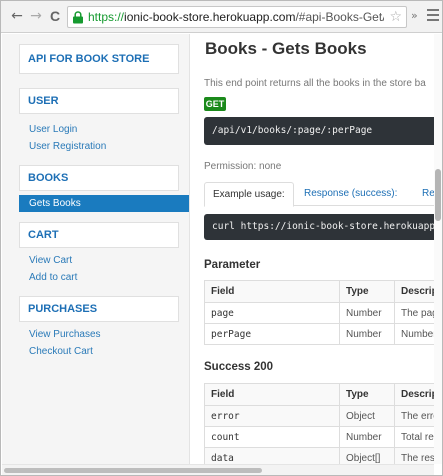 This screenshot has width=443, height=476. What do you see at coordinates (438, 195) in the screenshot?
I see `vertical-scrollbar-thumb` at bounding box center [438, 195].